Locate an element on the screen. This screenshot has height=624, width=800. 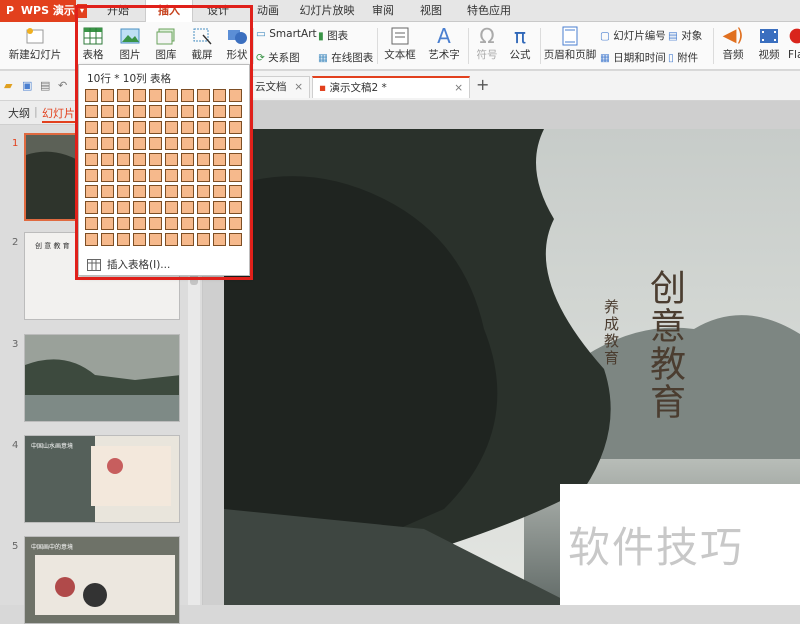
header-footer-button: 页眉和页脚 is located at coordinates (570, 46).